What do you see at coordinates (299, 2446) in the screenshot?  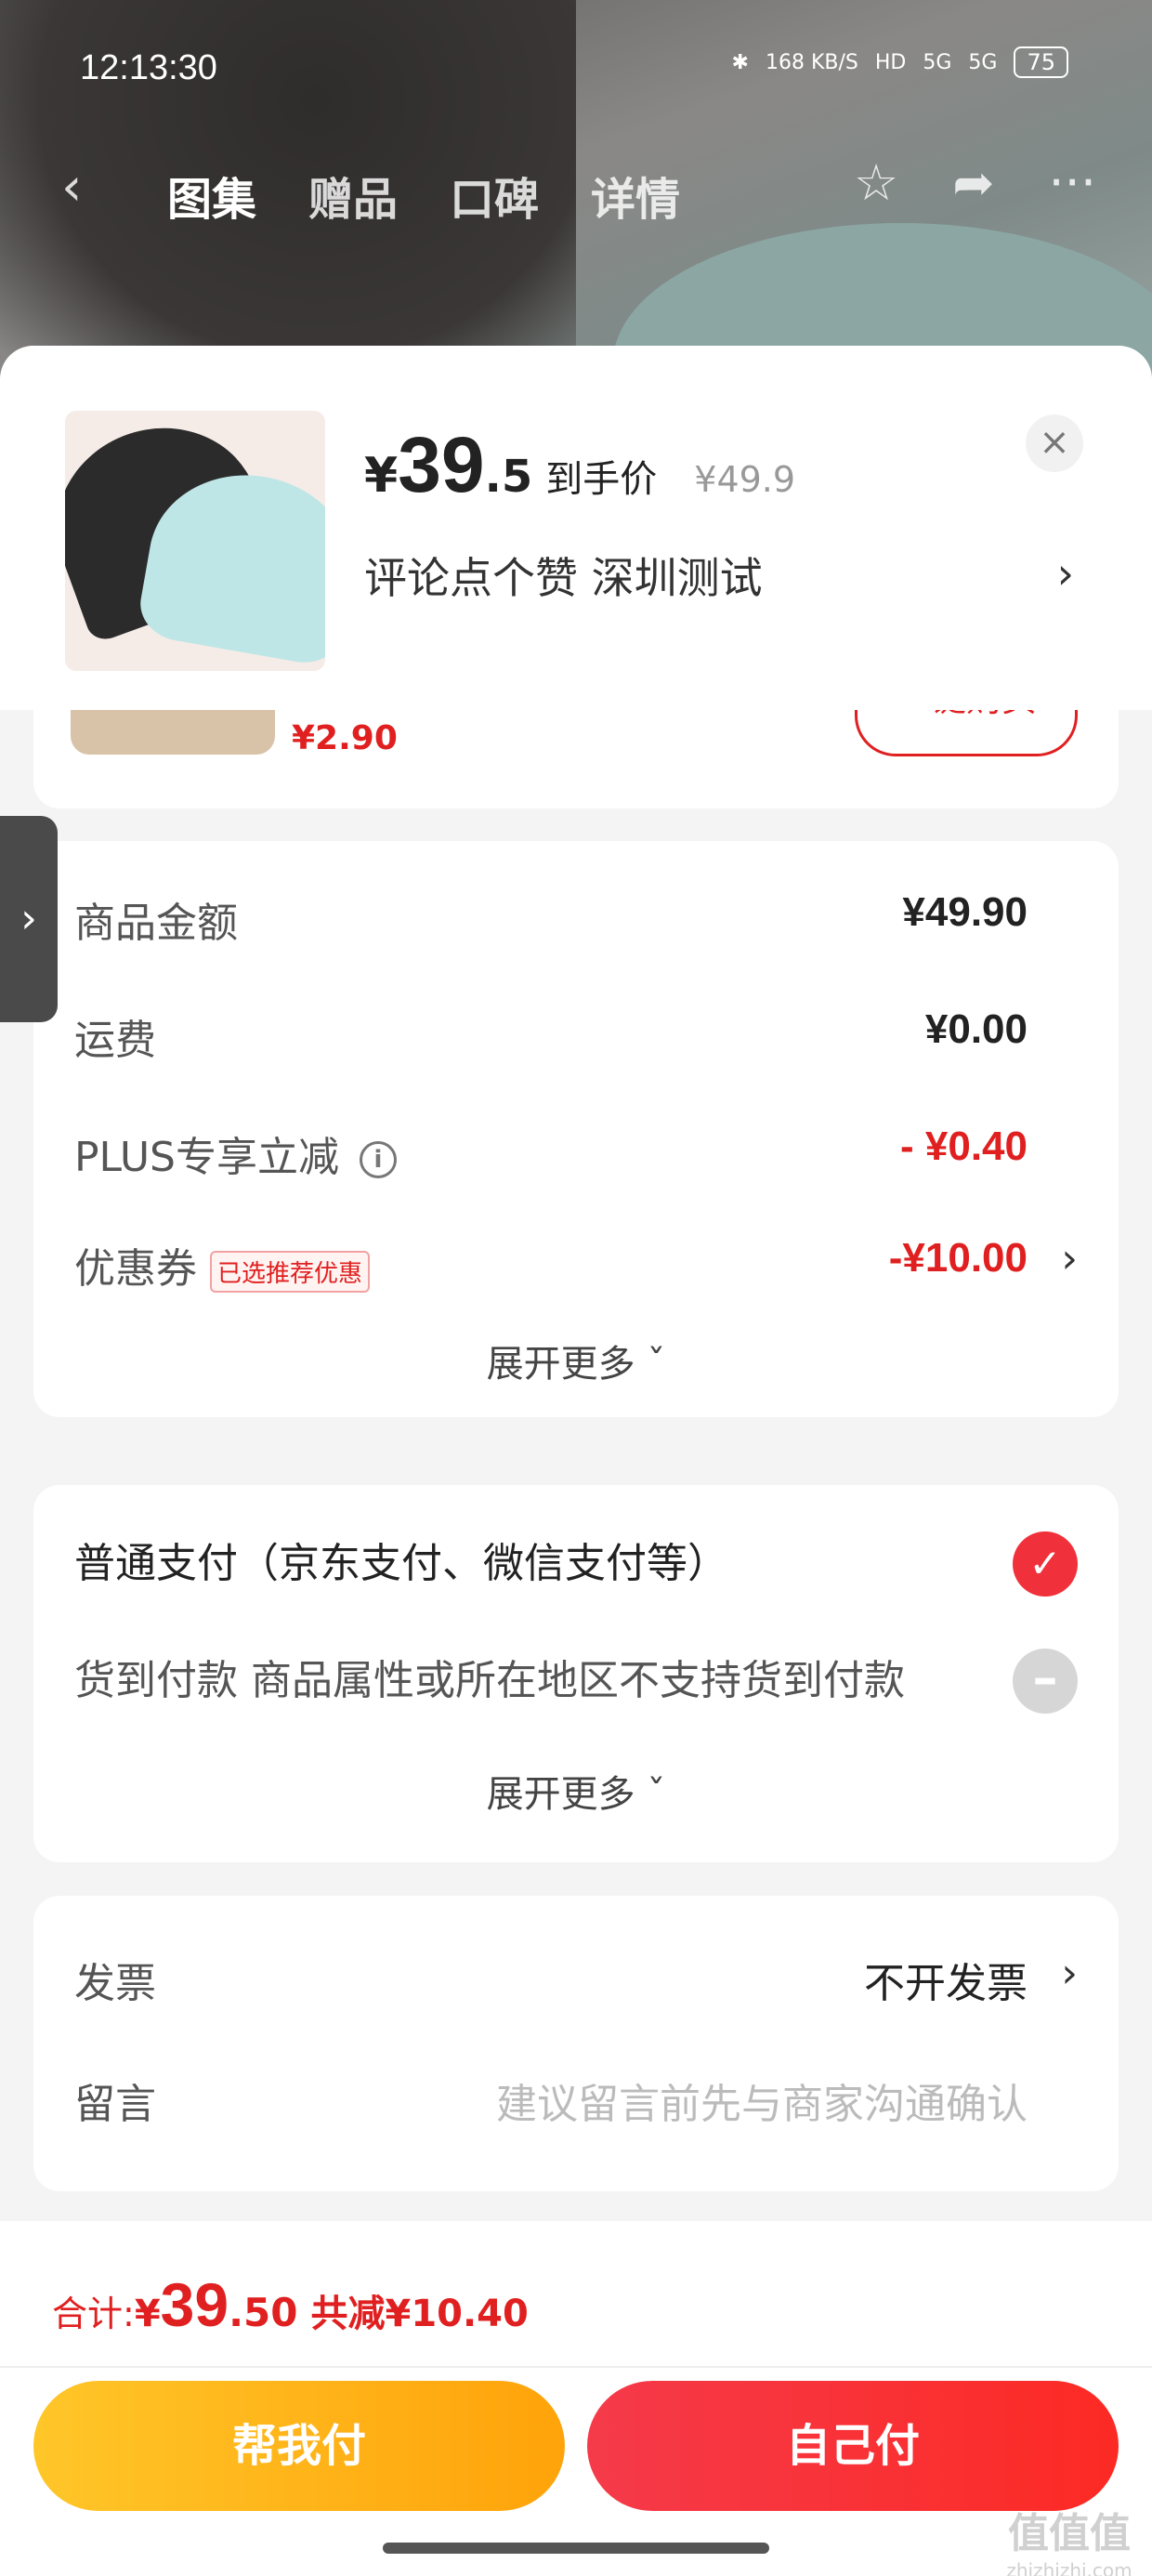 I see `help-pay-button: 帮我付` at bounding box center [299, 2446].